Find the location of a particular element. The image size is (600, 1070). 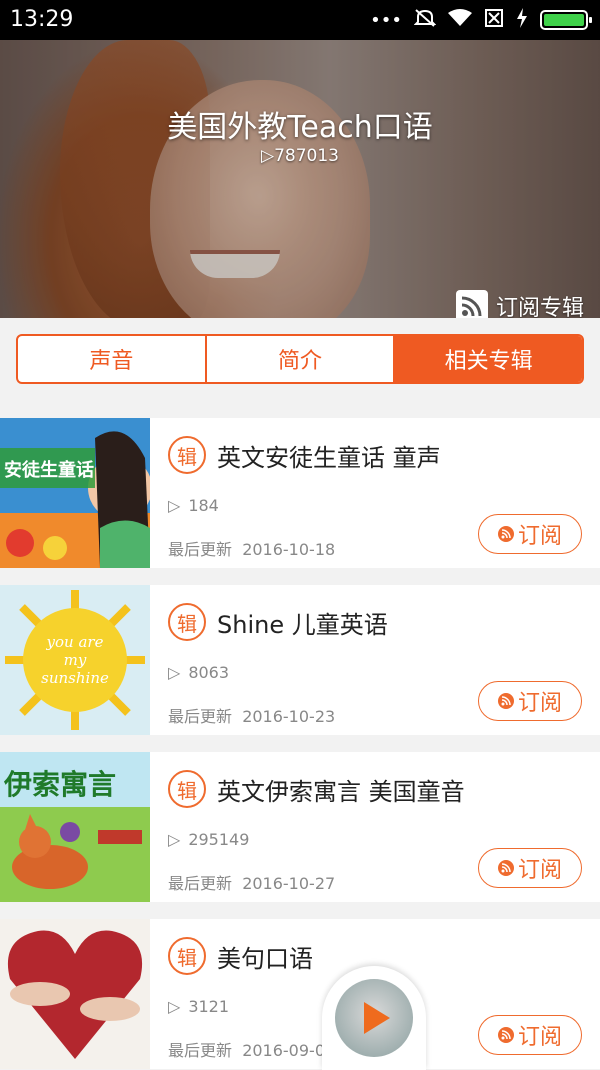

no-sim-icon is located at coordinates (494, 20).